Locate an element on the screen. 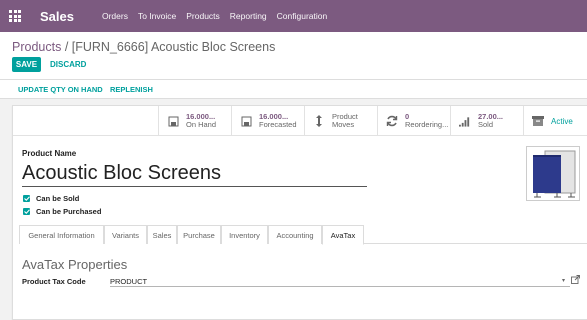 This screenshot has height=320, width=587. product-tax-code-row: Product Tax Code PRODUCT ▾ is located at coordinates (304, 281).